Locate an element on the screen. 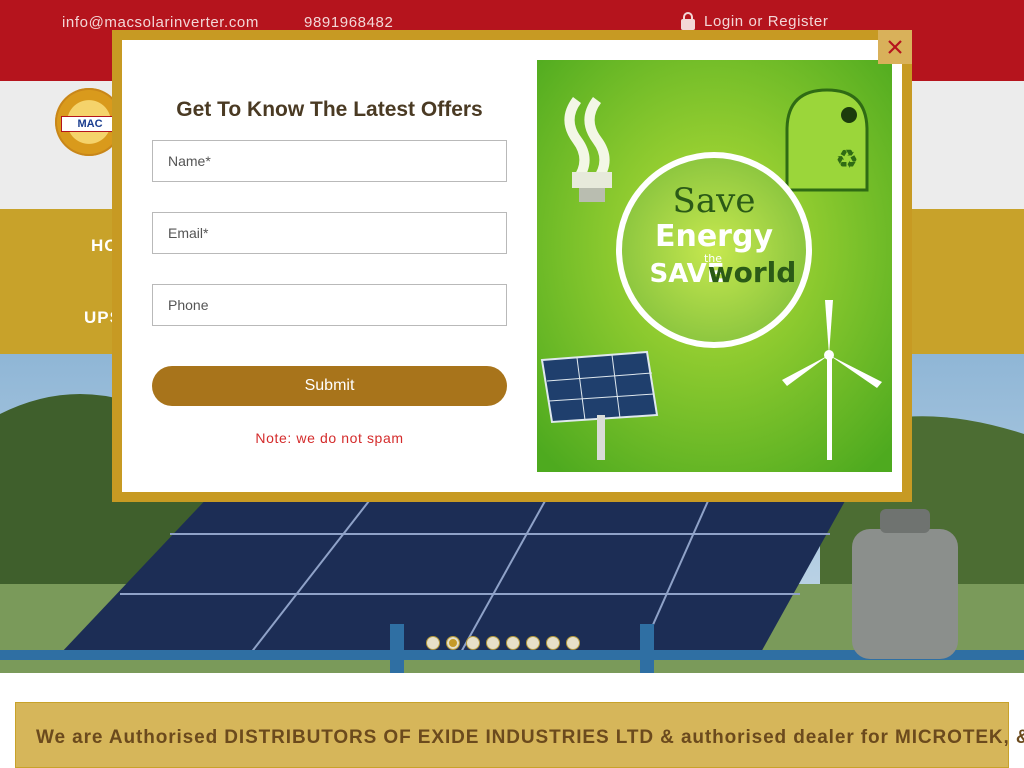  contact-phone: 9891968482 is located at coordinates (348, 22).